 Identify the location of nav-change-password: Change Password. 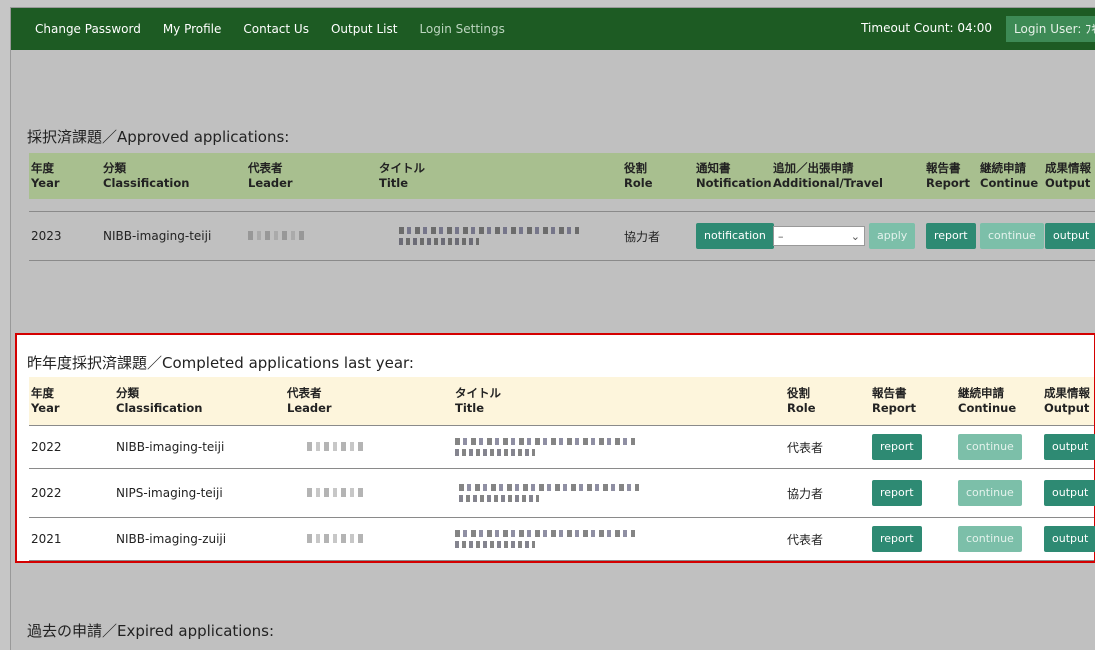
(88, 29).